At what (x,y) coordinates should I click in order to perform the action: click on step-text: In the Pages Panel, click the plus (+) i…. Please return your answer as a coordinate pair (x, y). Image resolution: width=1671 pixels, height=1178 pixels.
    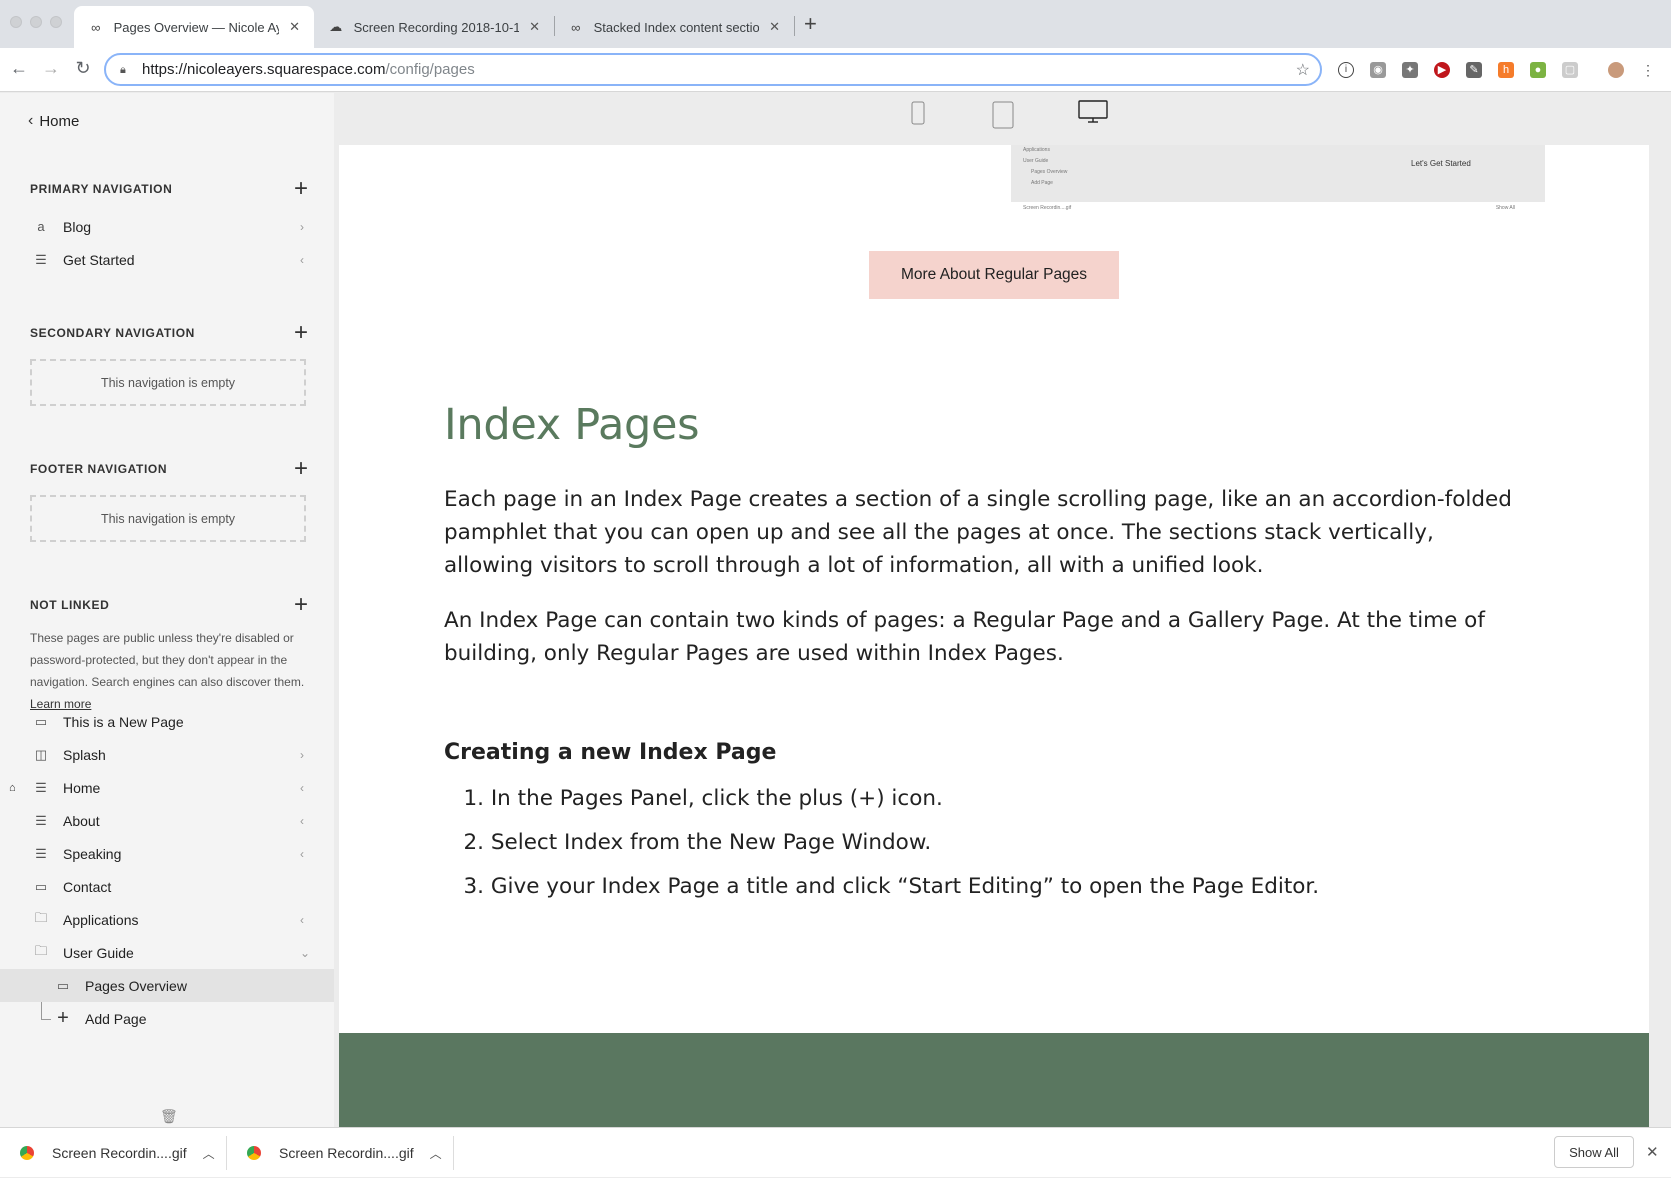
    Looking at the image, I should click on (716, 798).